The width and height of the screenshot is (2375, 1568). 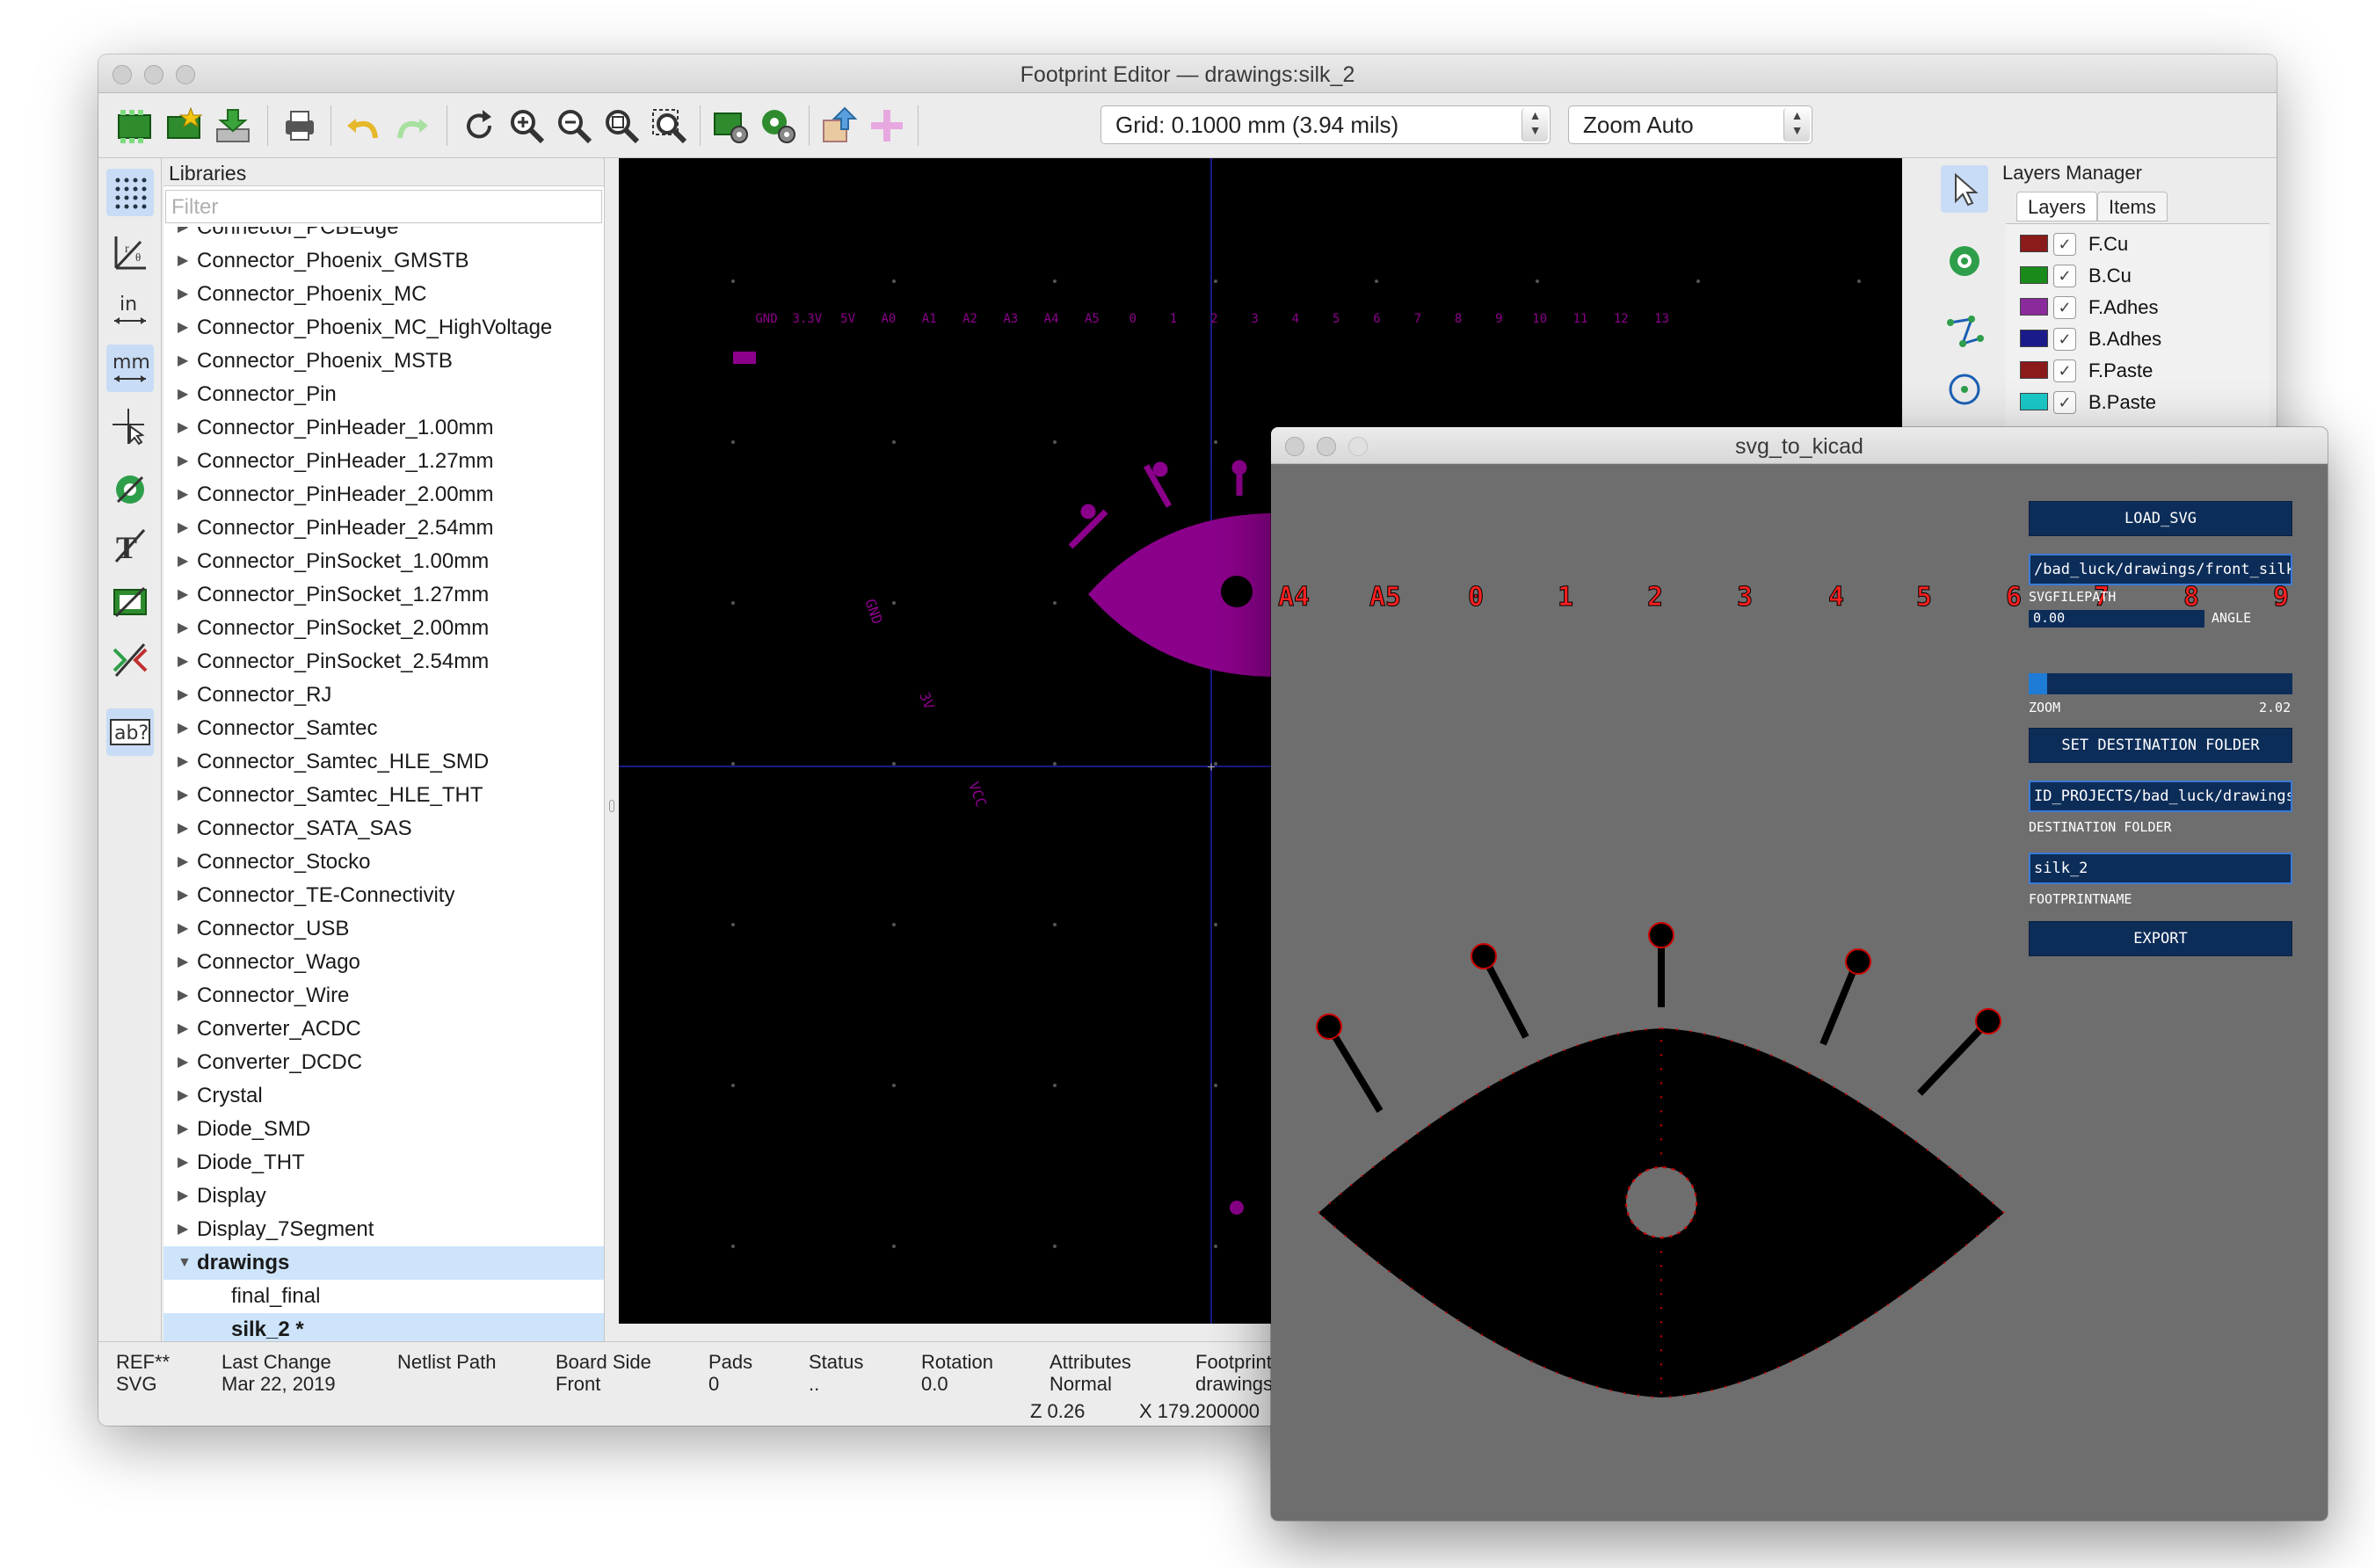 I want to click on library-item: ▶ Connector_PinHeader_2.00mm, so click(x=383, y=495).